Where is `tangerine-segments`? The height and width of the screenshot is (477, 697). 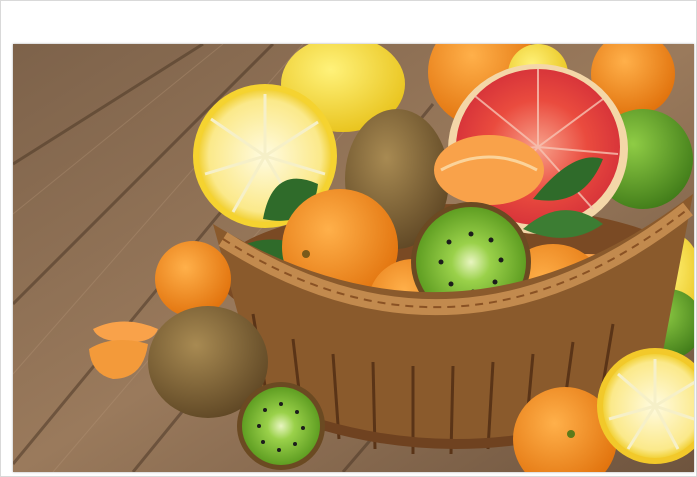
tangerine-segments is located at coordinates (489, 170).